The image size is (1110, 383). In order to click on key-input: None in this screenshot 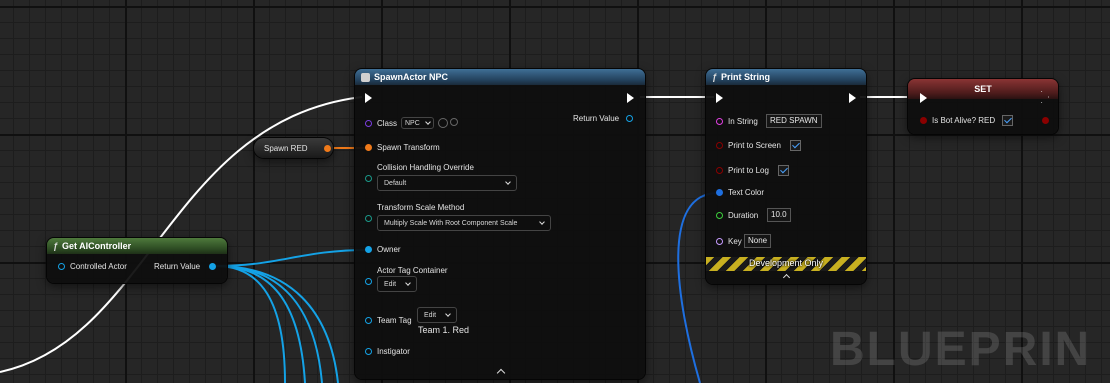, I will do `click(758, 241)`.